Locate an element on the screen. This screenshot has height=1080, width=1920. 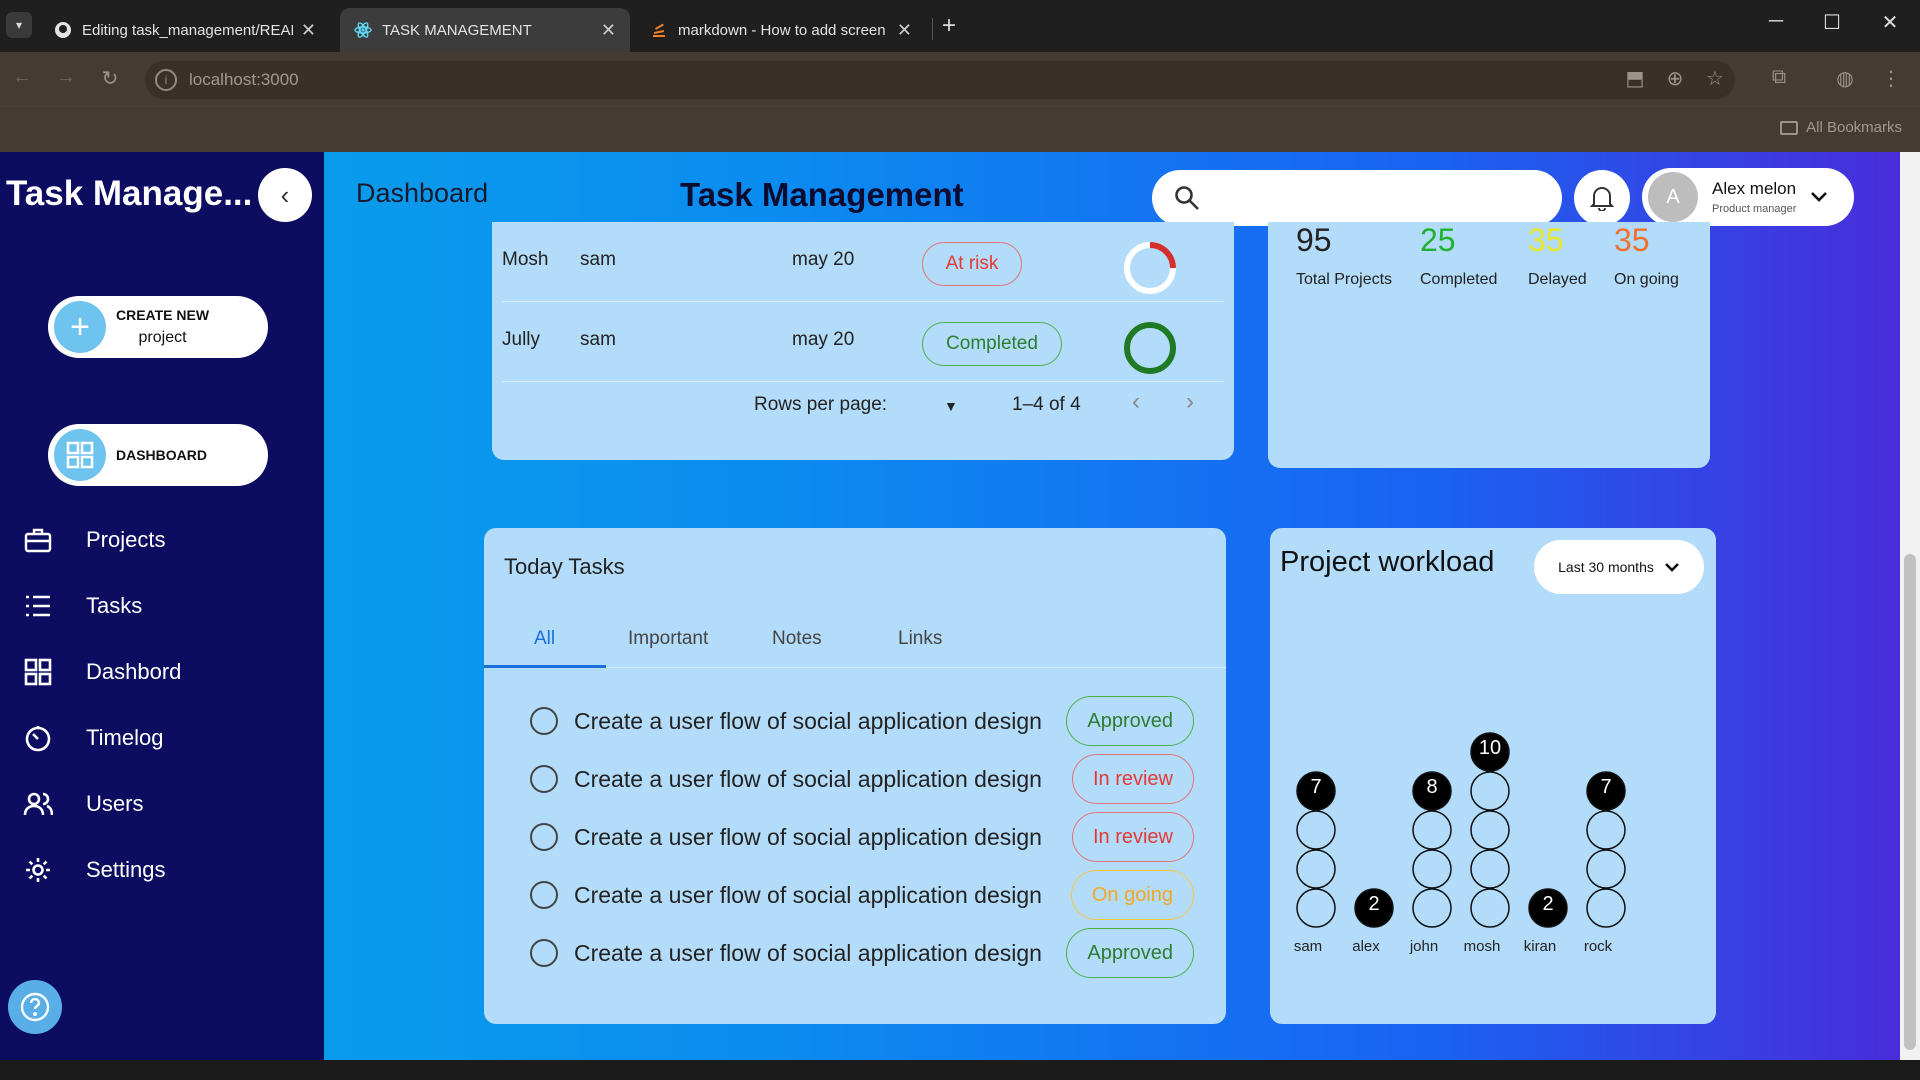
help-button is located at coordinates (35, 1007).